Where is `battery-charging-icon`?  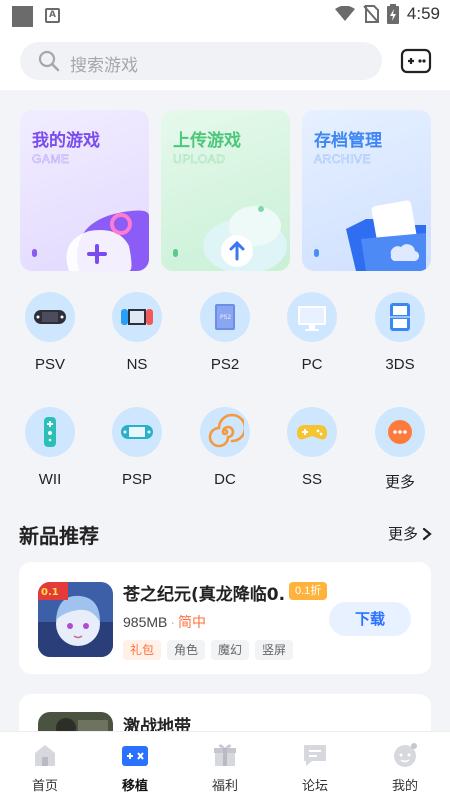
battery-charging-icon is located at coordinates (392, 14).